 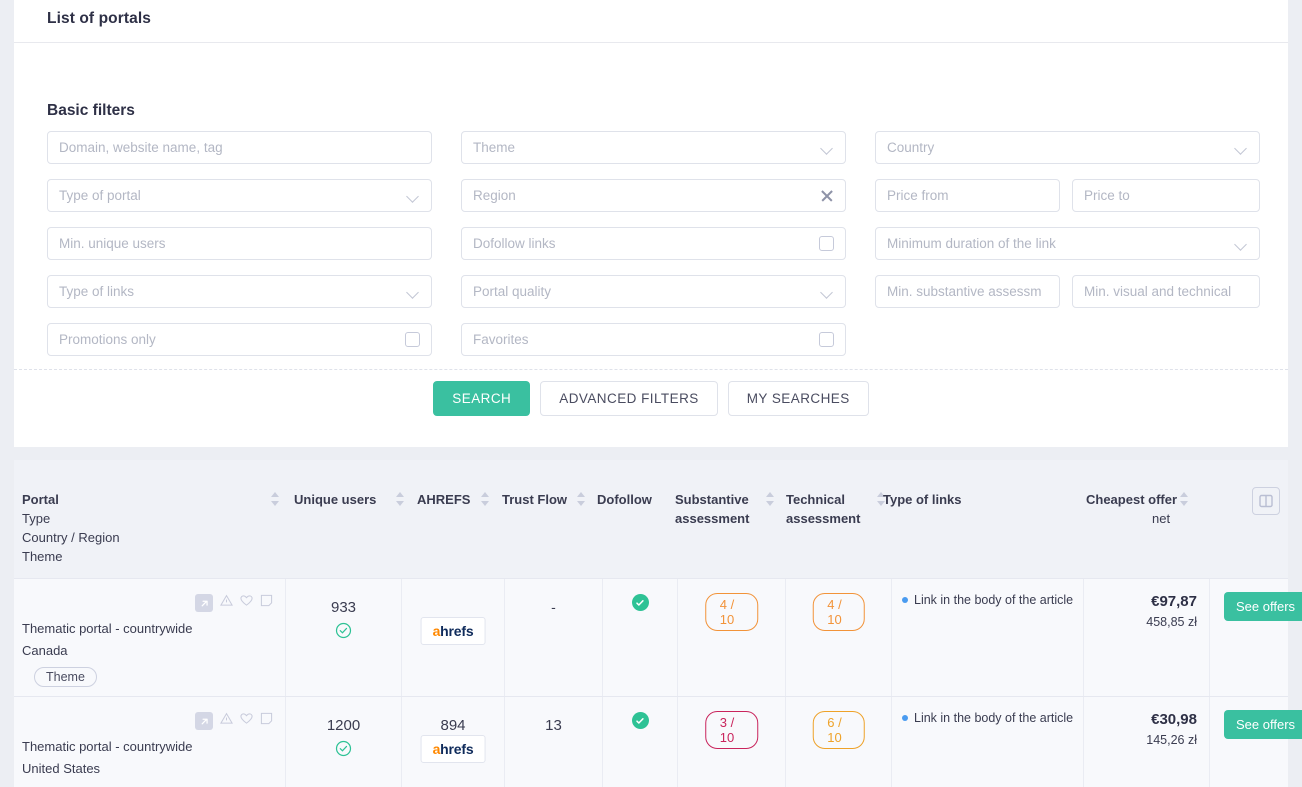 I want to click on ahrefs-value: 894, so click(x=453, y=725).